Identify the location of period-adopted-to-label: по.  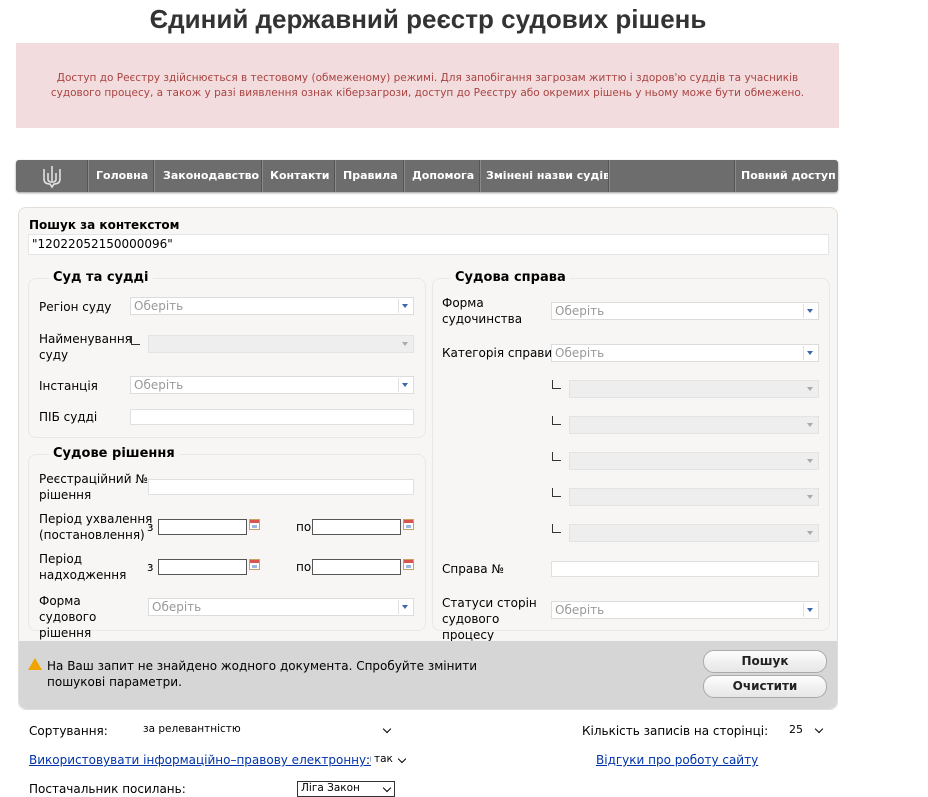
(304, 527).